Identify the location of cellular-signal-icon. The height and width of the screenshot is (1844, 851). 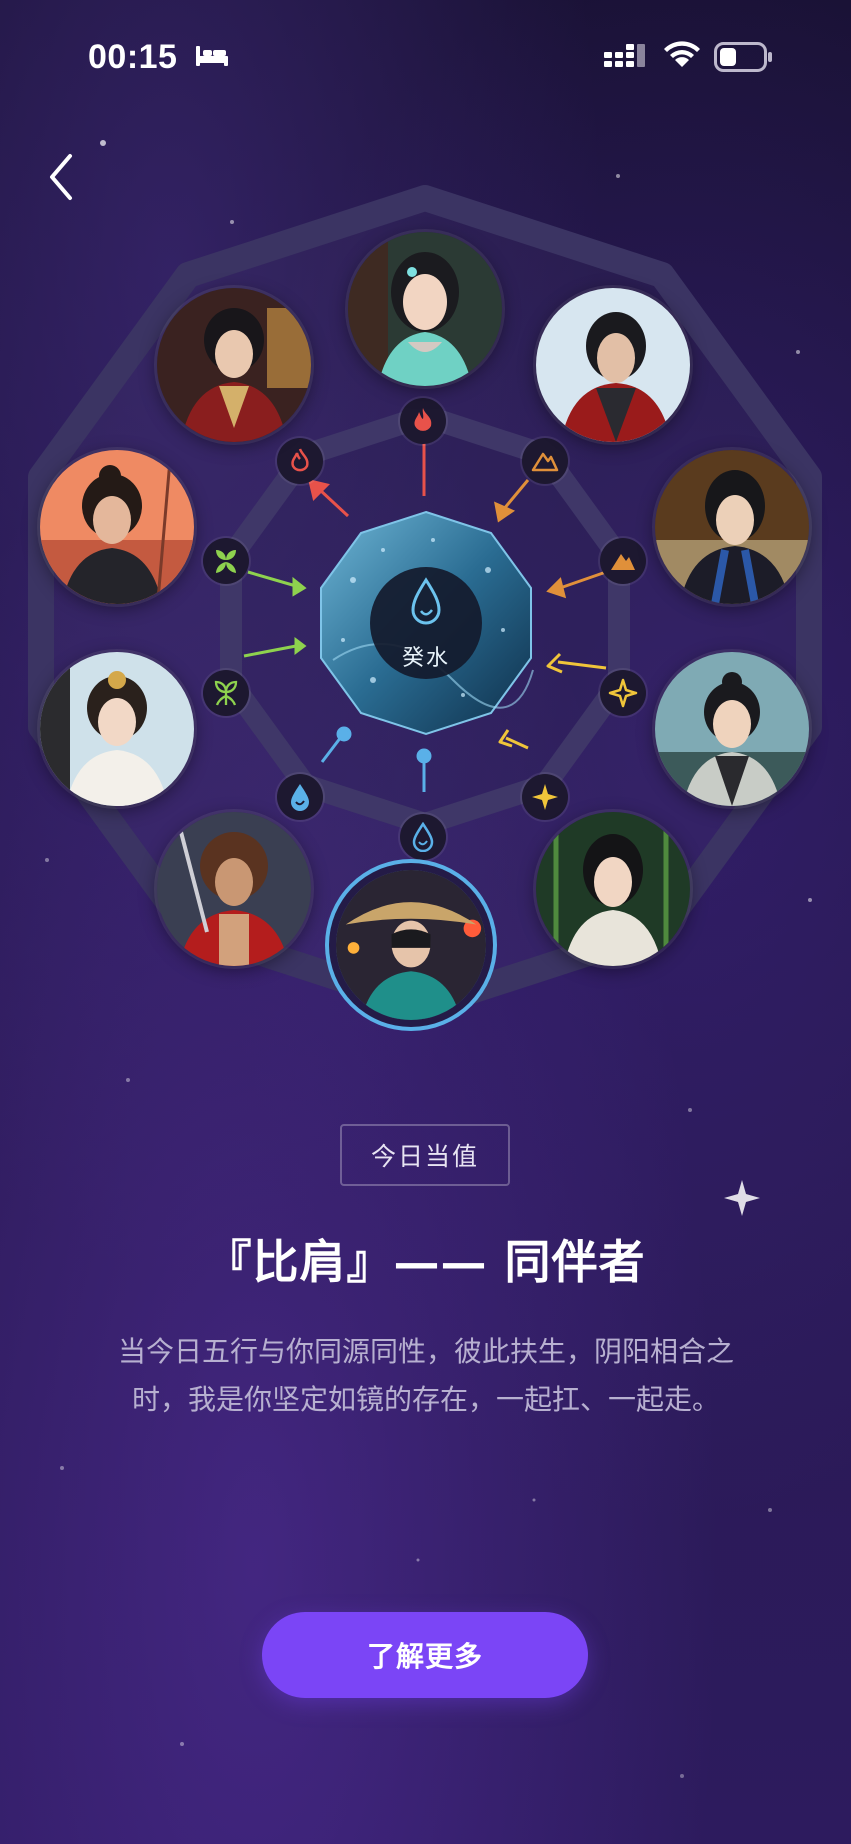
(626, 59).